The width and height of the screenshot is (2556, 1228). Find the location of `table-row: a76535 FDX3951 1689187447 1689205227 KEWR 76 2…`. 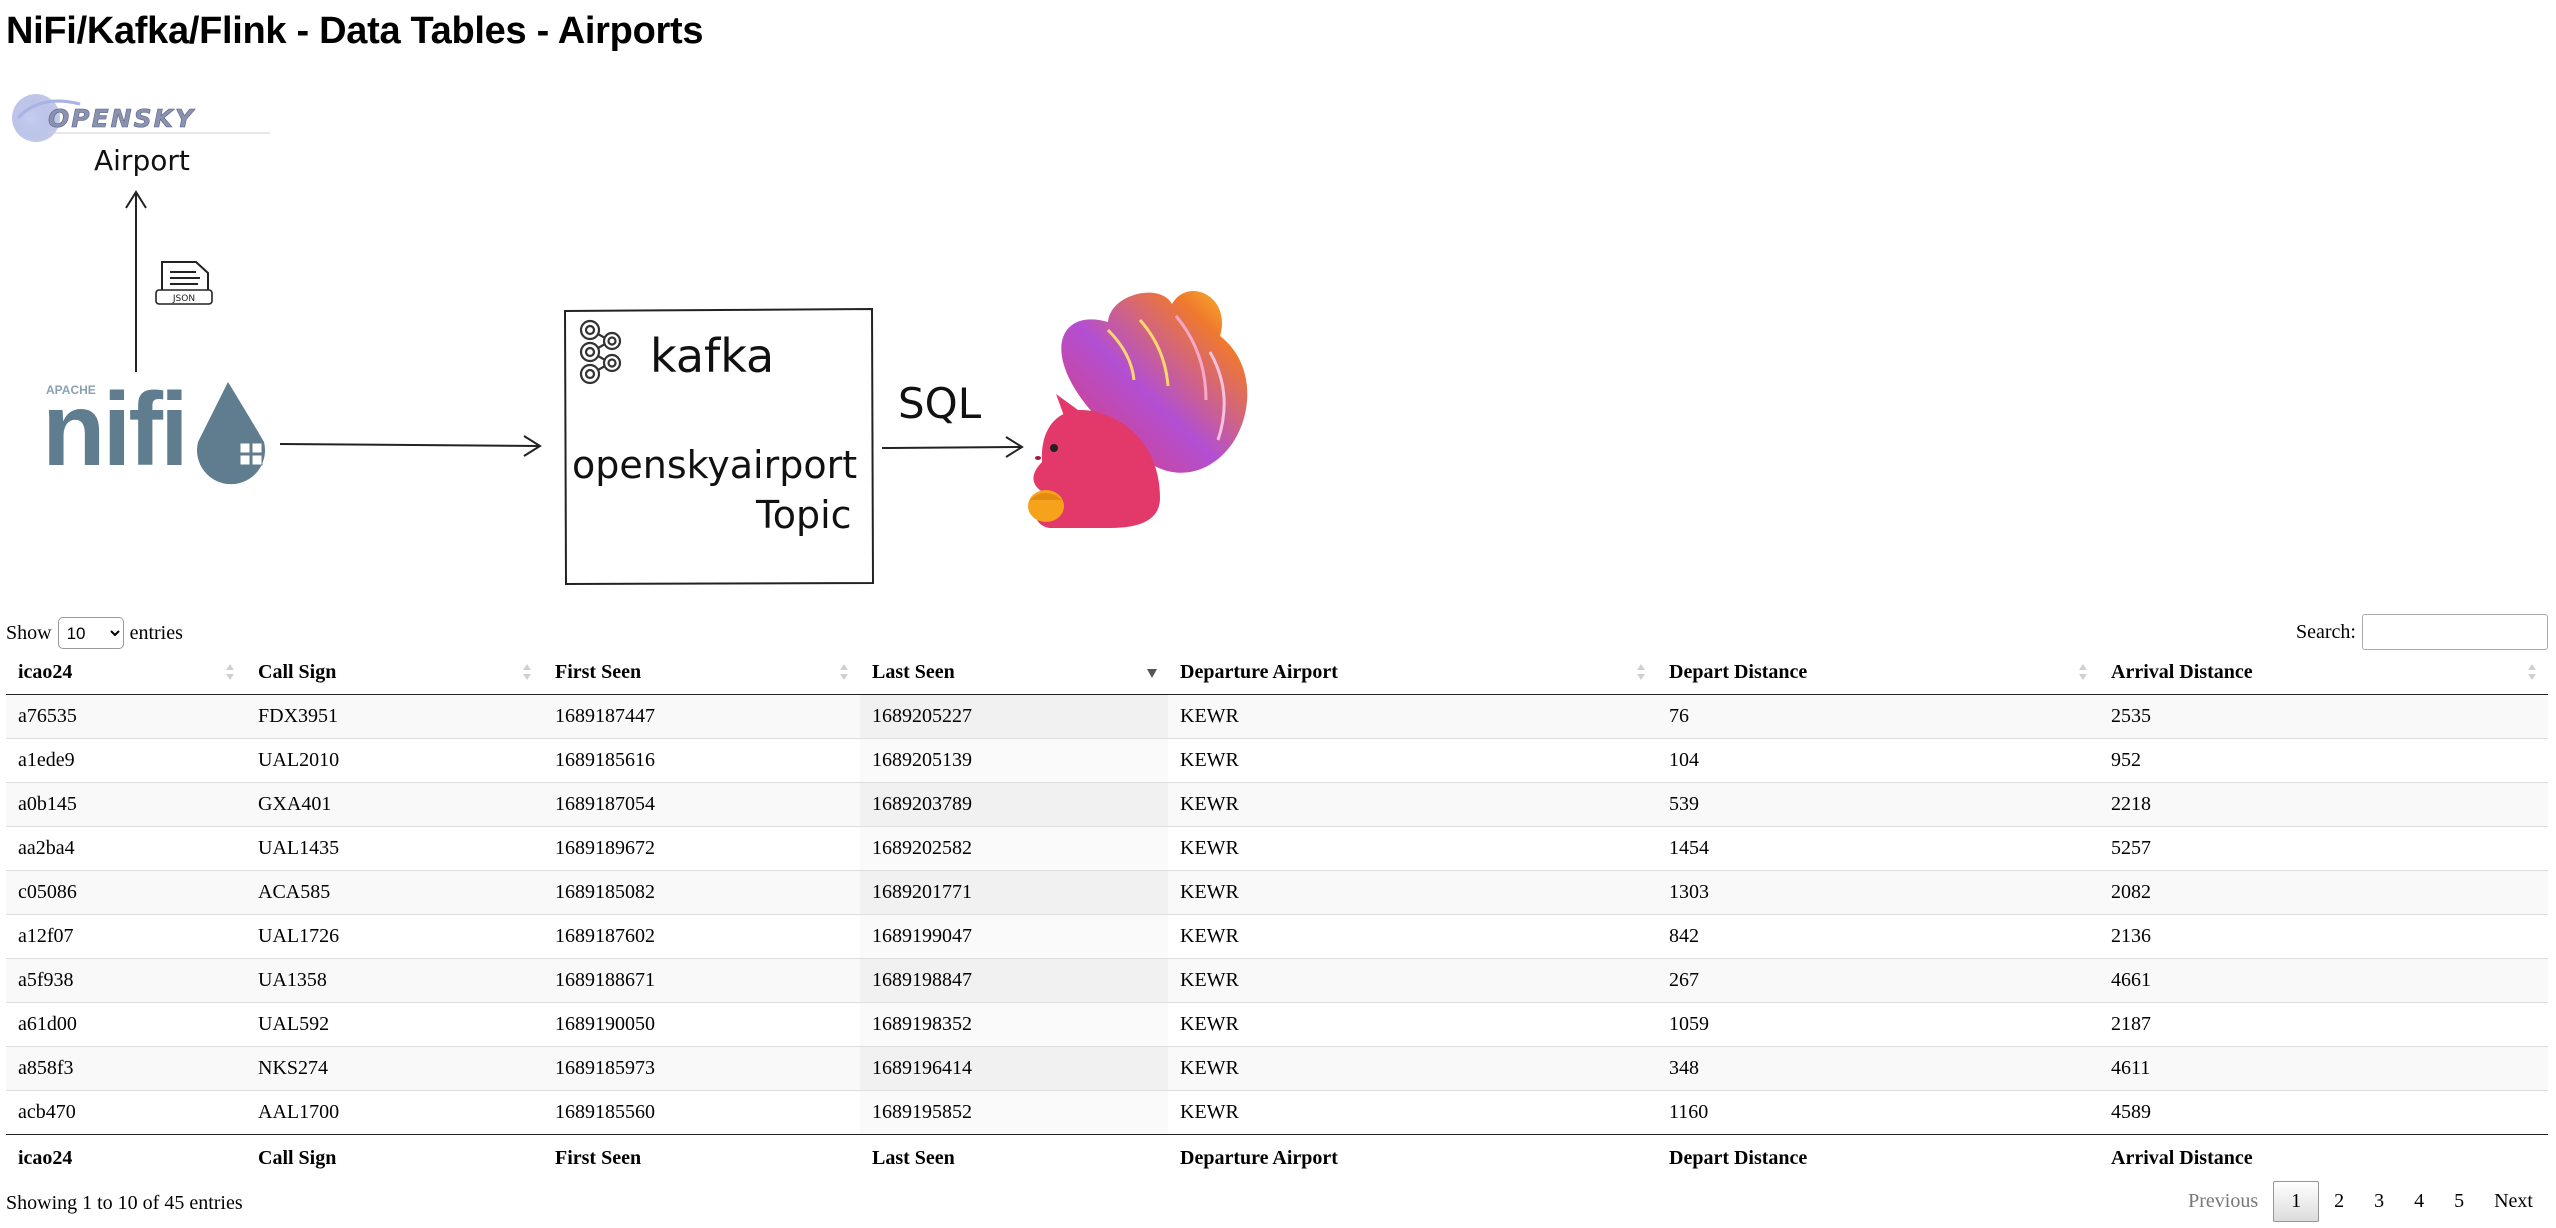

table-row: a76535 FDX3951 1689187447 1689205227 KEWR 76 2… is located at coordinates (1277, 716).